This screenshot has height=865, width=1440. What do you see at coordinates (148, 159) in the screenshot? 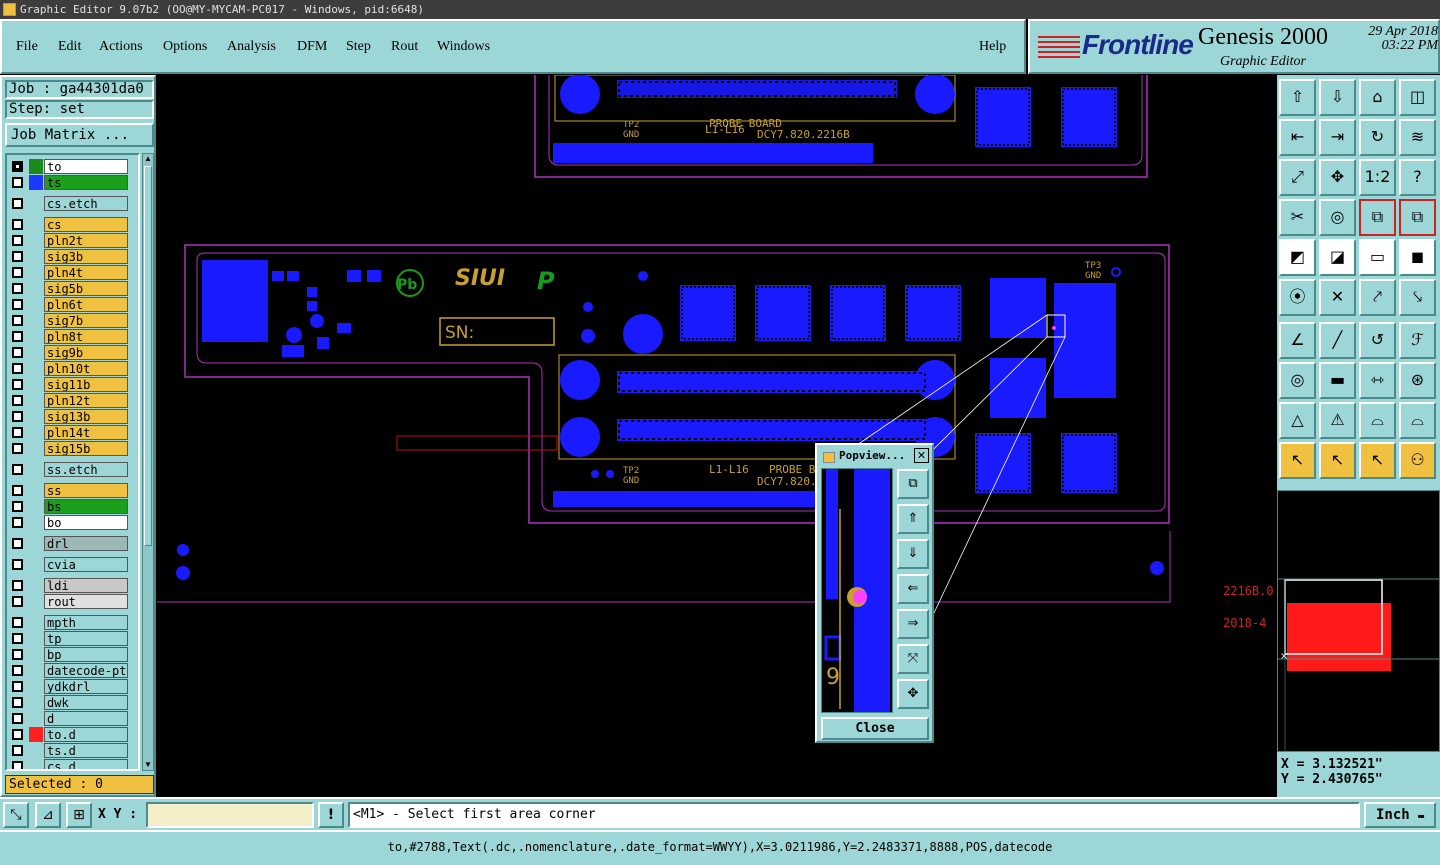
I see `scroll-up-icon: ▲` at bounding box center [148, 159].